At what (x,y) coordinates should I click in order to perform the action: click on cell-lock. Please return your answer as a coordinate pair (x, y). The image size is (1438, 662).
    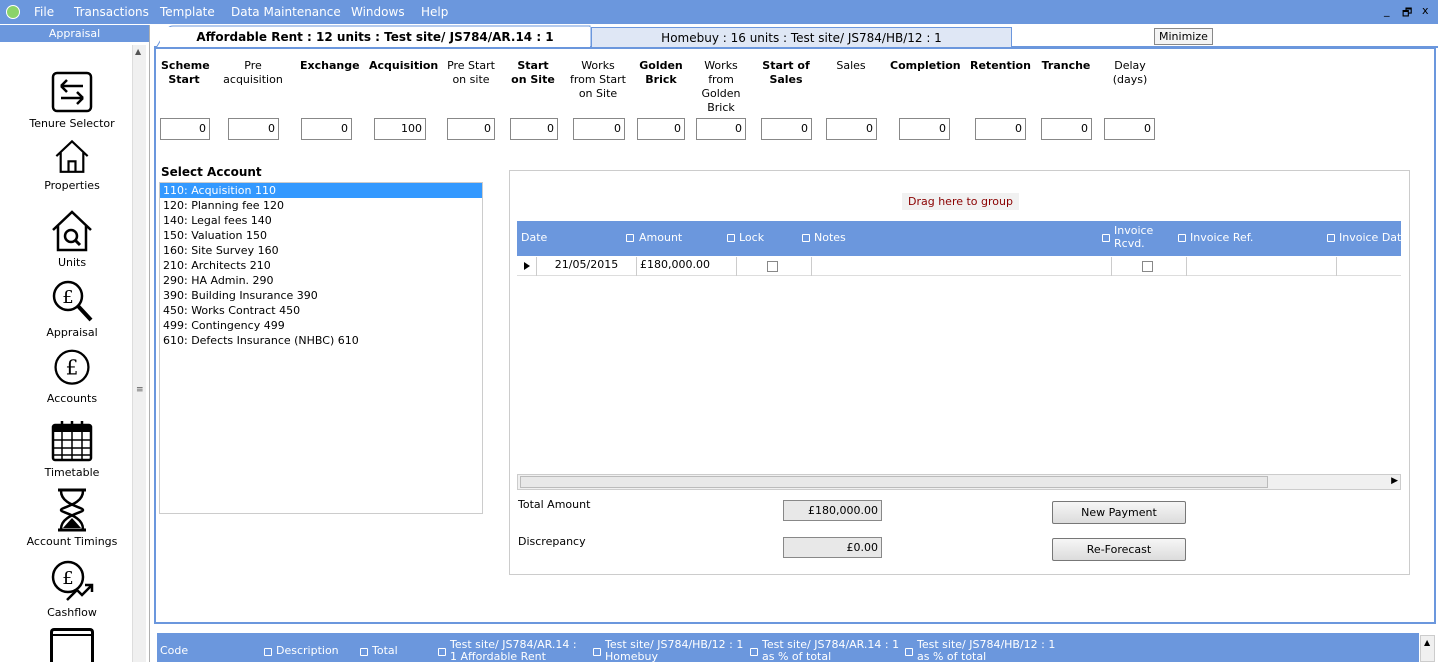
    Looking at the image, I should click on (774, 266).